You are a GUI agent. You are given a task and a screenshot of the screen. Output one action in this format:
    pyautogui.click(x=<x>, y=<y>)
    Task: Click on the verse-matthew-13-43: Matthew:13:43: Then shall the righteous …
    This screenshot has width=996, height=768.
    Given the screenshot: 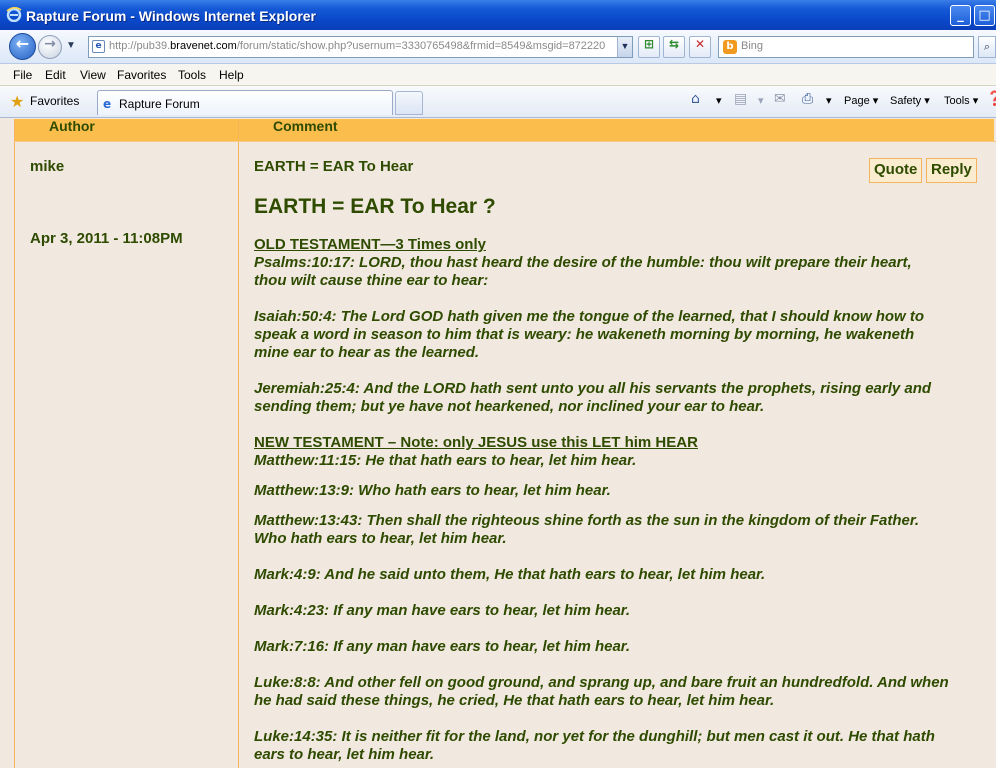 What is the action you would take?
    pyautogui.click(x=619, y=530)
    